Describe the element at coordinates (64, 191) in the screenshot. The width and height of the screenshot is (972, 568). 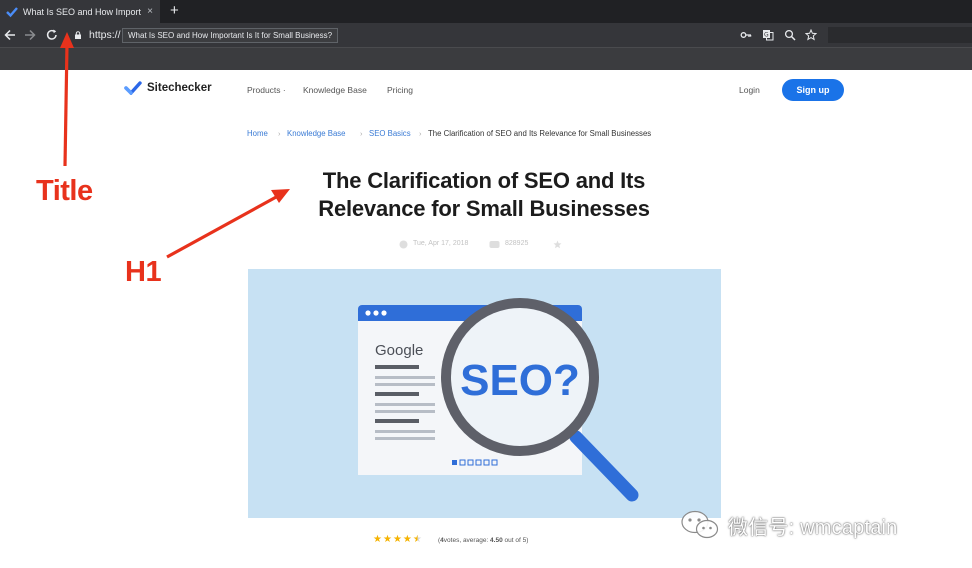
I see `title-annotation-label: Title` at that location.